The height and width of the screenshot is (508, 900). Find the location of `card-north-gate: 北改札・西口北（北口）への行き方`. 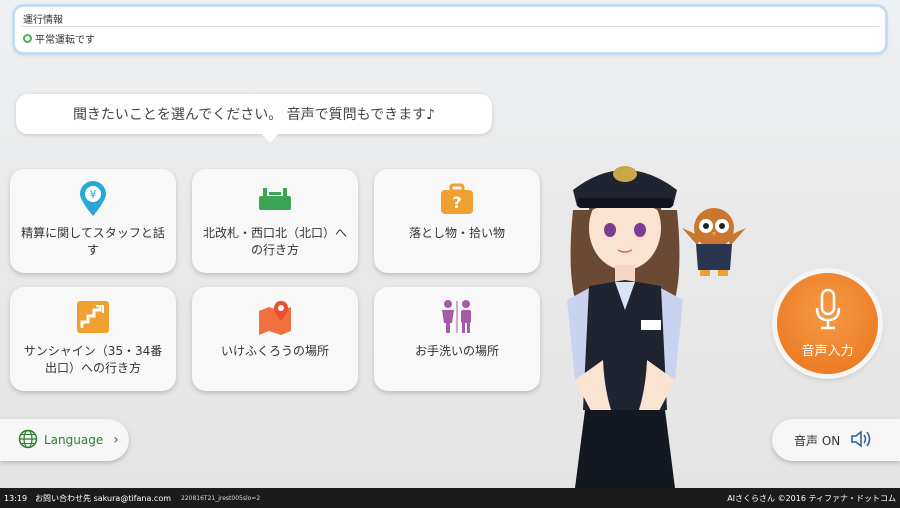

card-north-gate: 北改札・西口北（北口）への行き方 is located at coordinates (275, 221).